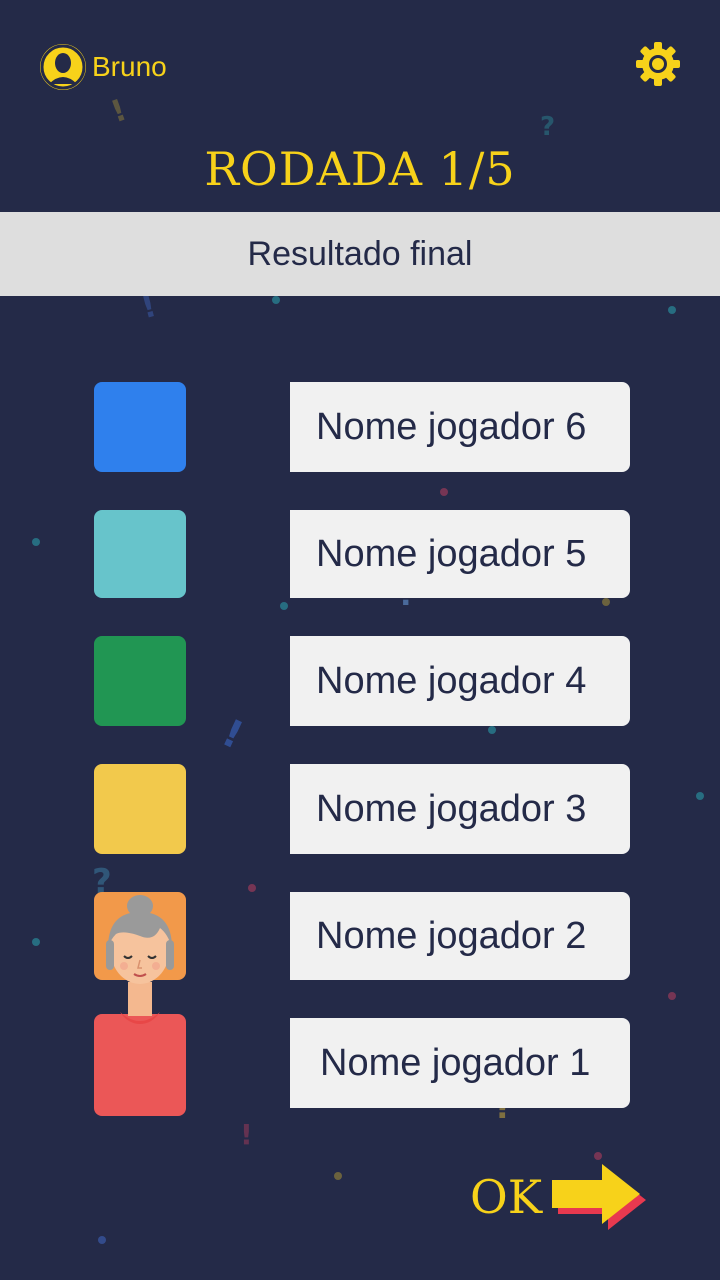  What do you see at coordinates (451, 553) in the screenshot?
I see `player-name: Nome jogador 5` at bounding box center [451, 553].